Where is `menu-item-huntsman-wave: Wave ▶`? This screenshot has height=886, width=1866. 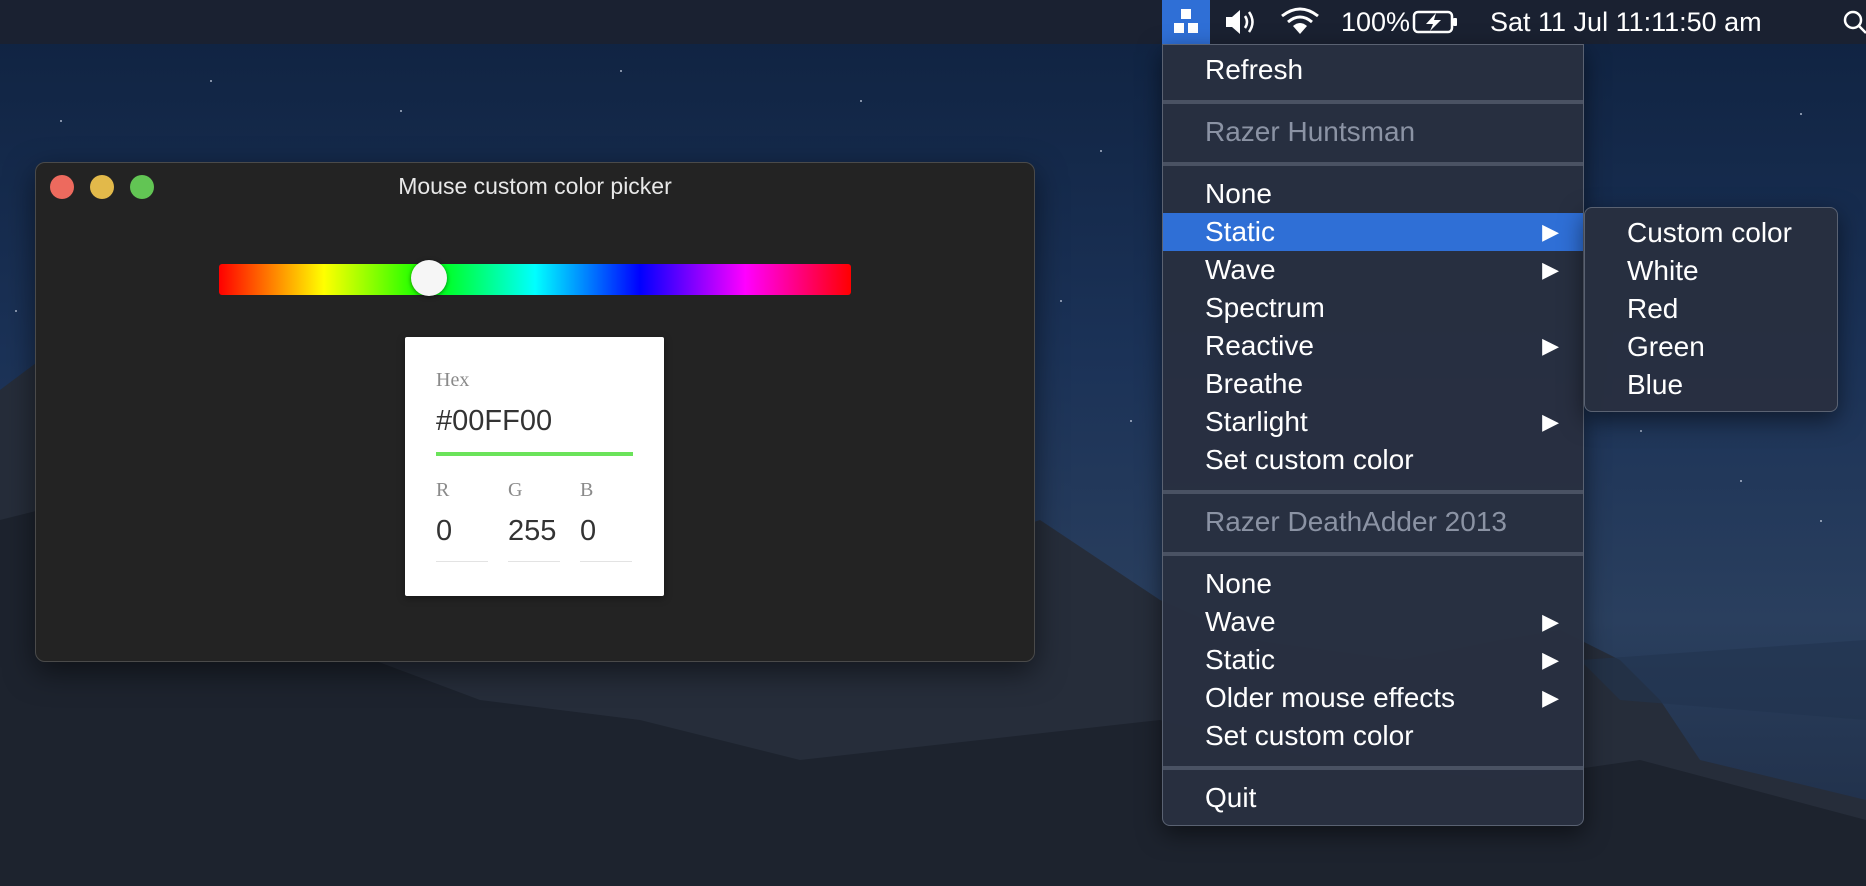
menu-item-huntsman-wave: Wave ▶ is located at coordinates (1373, 270).